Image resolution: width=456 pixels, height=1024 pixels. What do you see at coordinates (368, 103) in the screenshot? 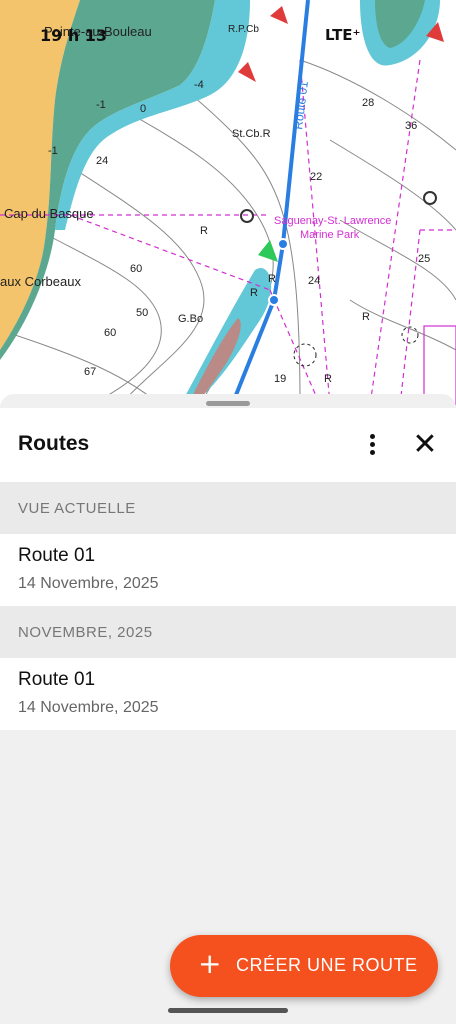
I see `sounding: 28` at bounding box center [368, 103].